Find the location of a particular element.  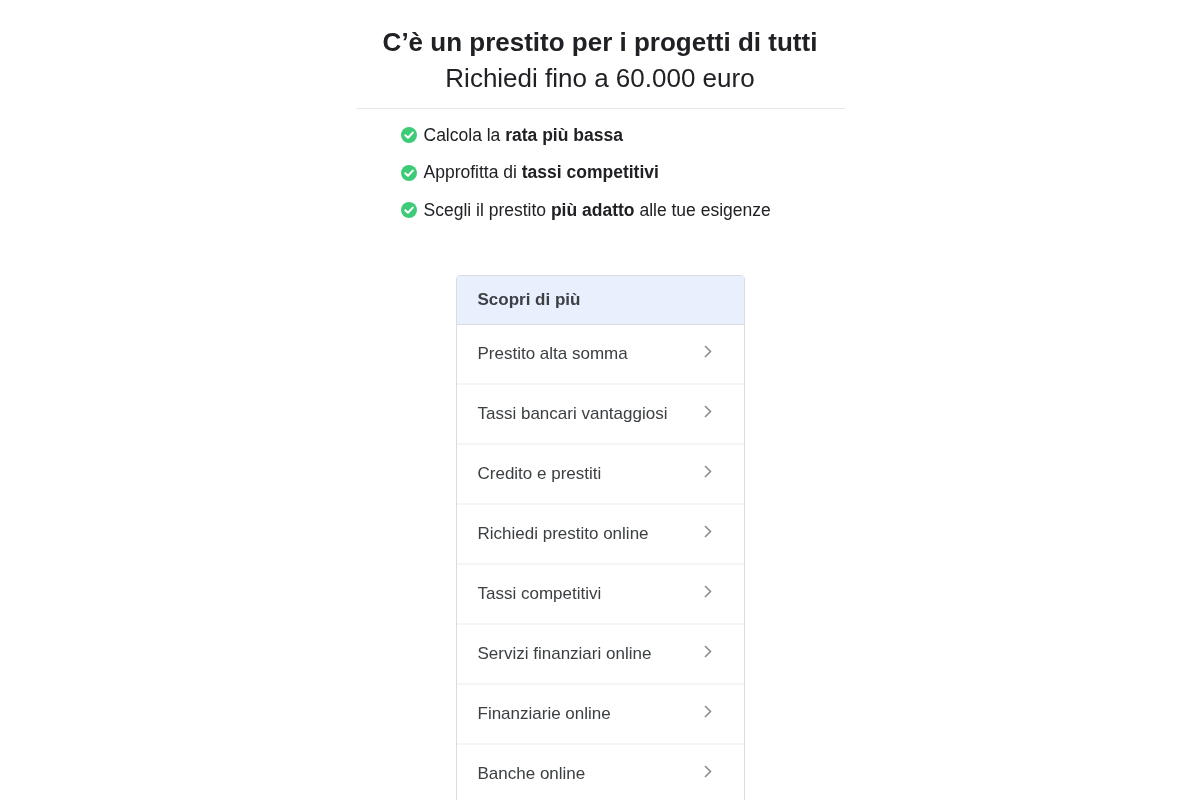

link-row: Banche online is located at coordinates (600, 772).